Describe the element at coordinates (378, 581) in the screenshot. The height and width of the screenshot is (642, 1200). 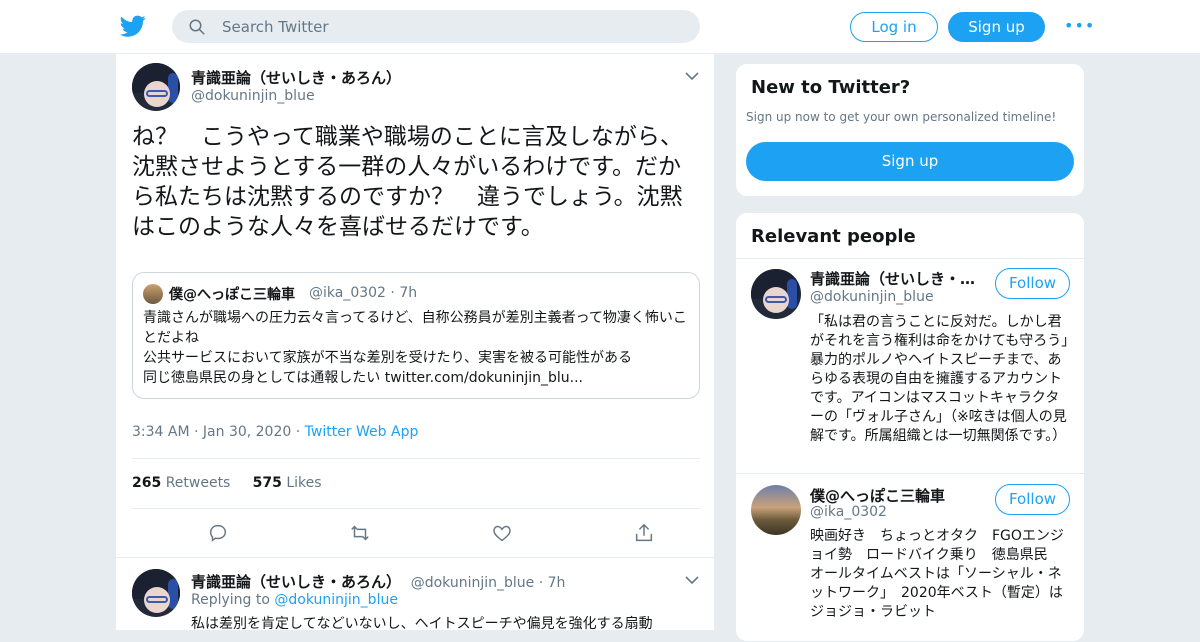
I see `reply-author: 青識亜論（せいしき・あろん） @dokuninjin_blue · 7h` at that location.